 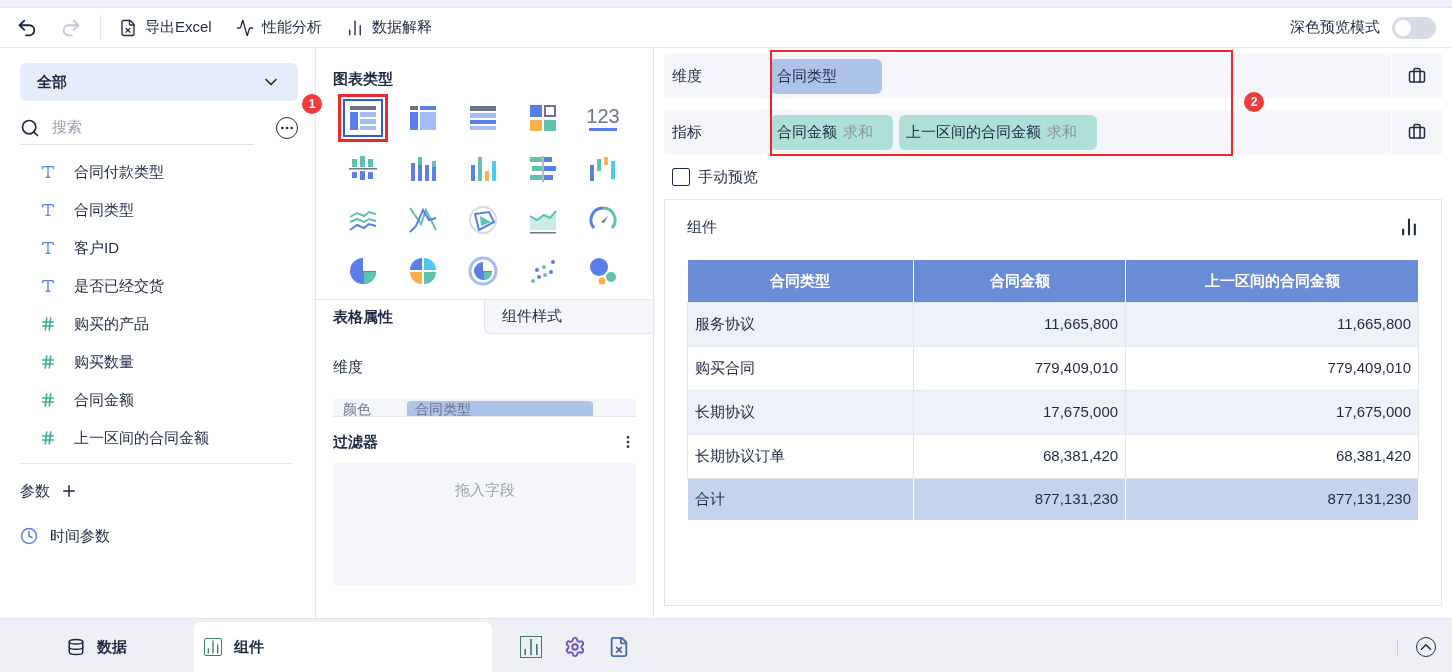 I want to click on toolbar-button: 性能分析, so click(x=278, y=27).